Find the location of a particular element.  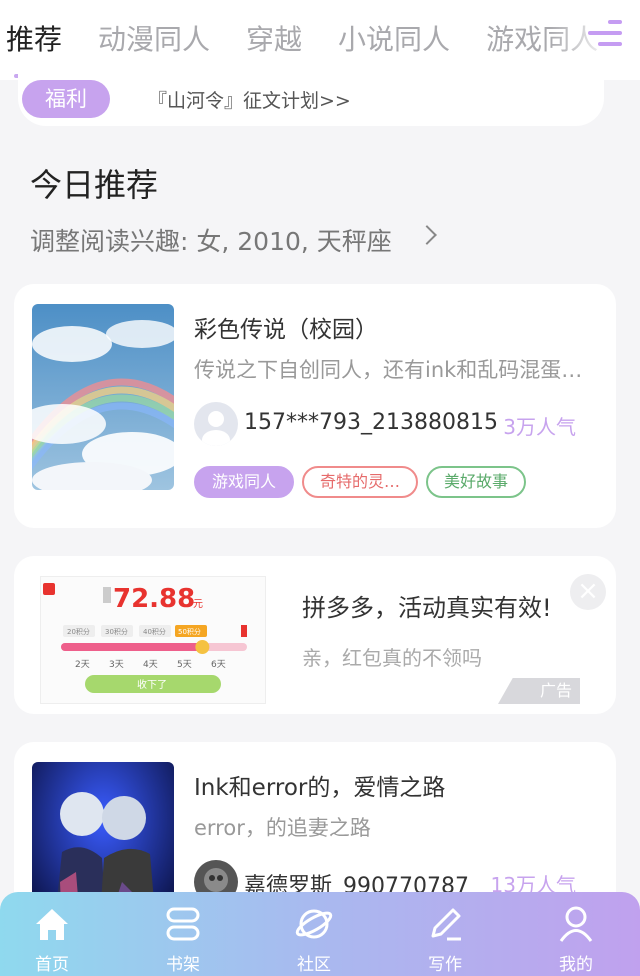

category-tabs: 推荐 动漫同人 穿越 小说同人 游戏同人 is located at coordinates (320, 38).